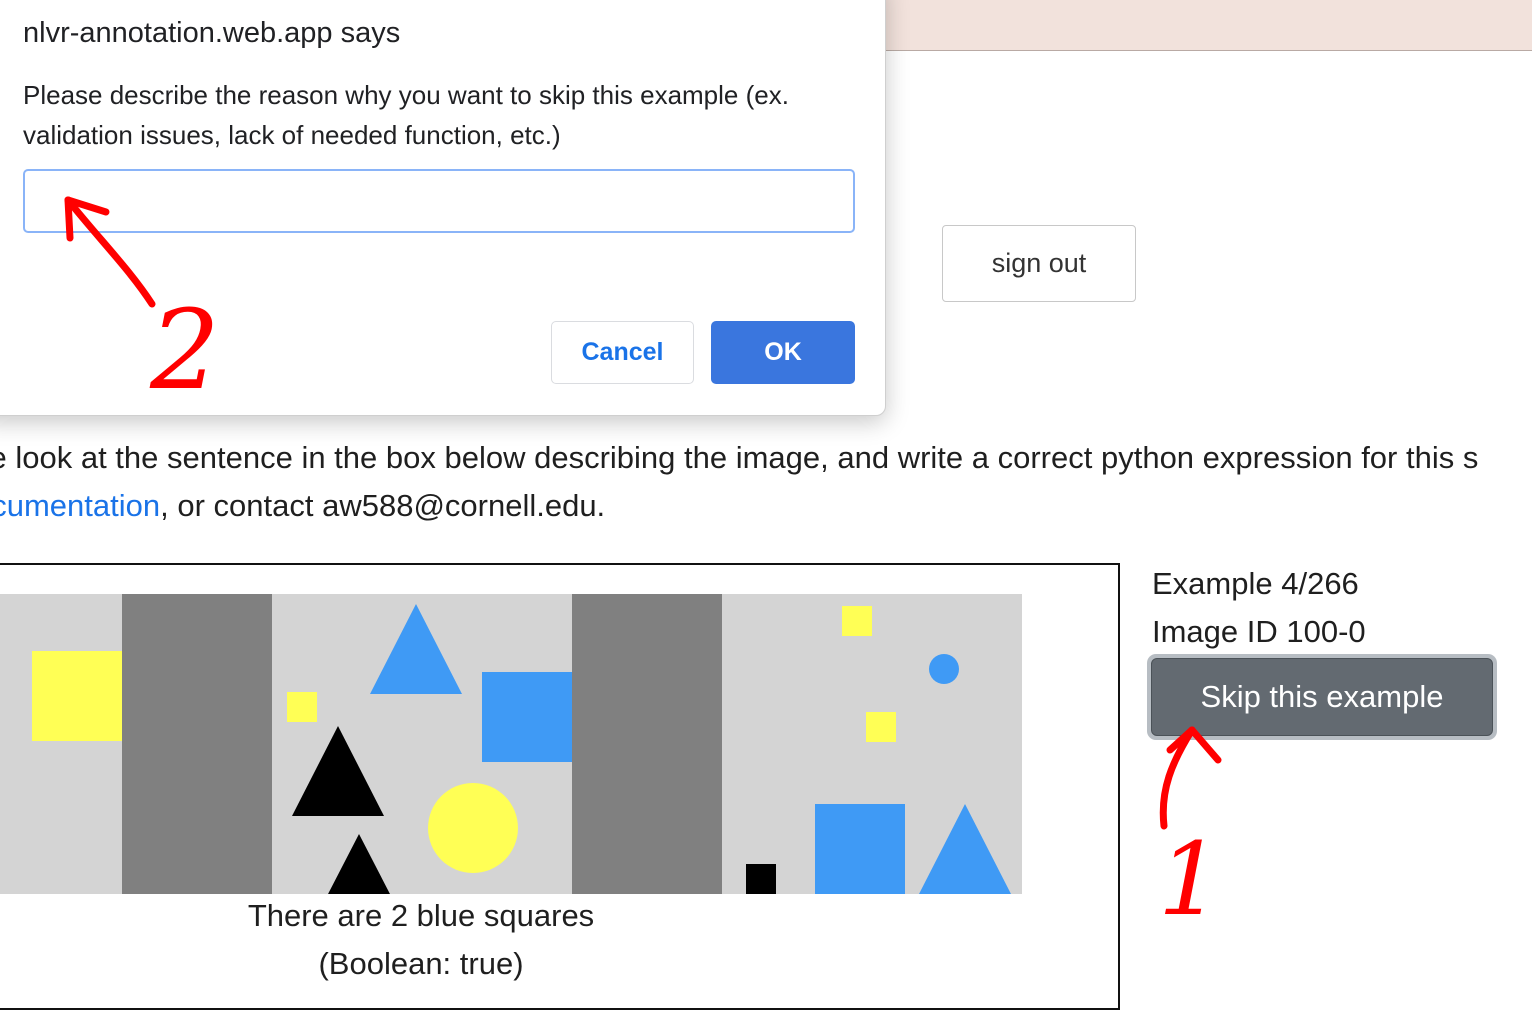 The image size is (1532, 1016). I want to click on skip-example-label: Skip this example, so click(1322, 697).